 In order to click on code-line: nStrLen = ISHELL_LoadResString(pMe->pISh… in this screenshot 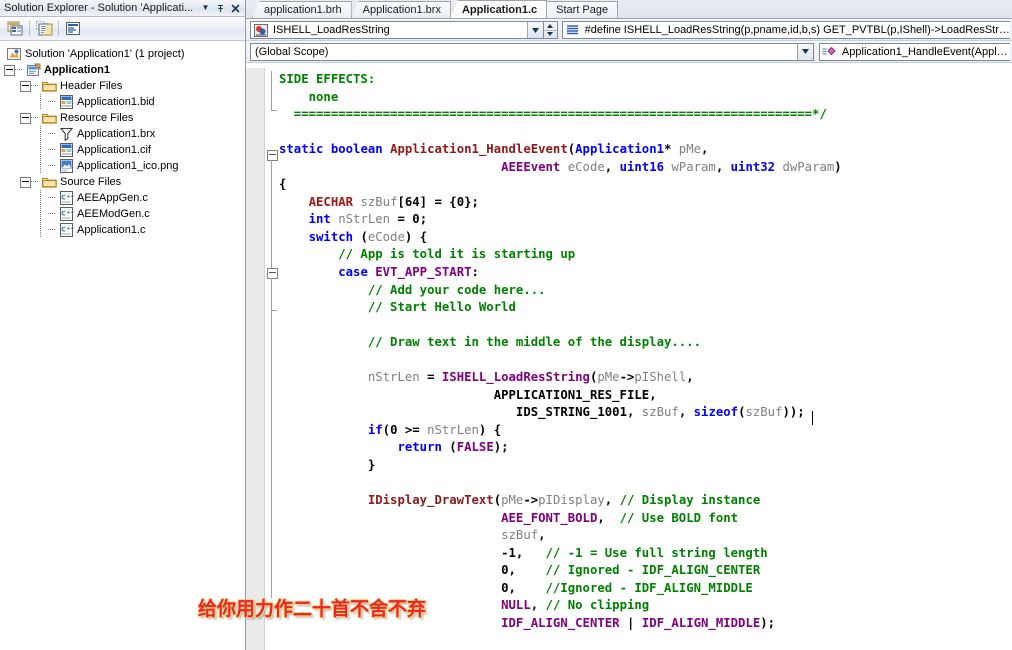, I will do `click(645, 378)`.